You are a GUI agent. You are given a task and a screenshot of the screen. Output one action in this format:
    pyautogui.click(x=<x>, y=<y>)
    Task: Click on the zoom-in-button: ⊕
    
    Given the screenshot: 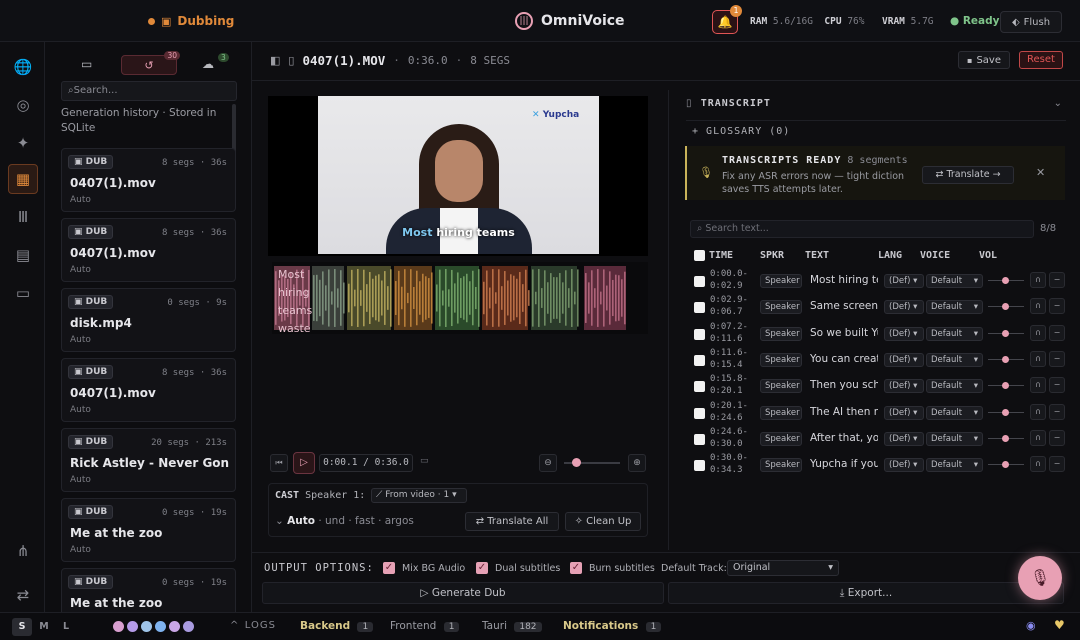 What is the action you would take?
    pyautogui.click(x=637, y=463)
    